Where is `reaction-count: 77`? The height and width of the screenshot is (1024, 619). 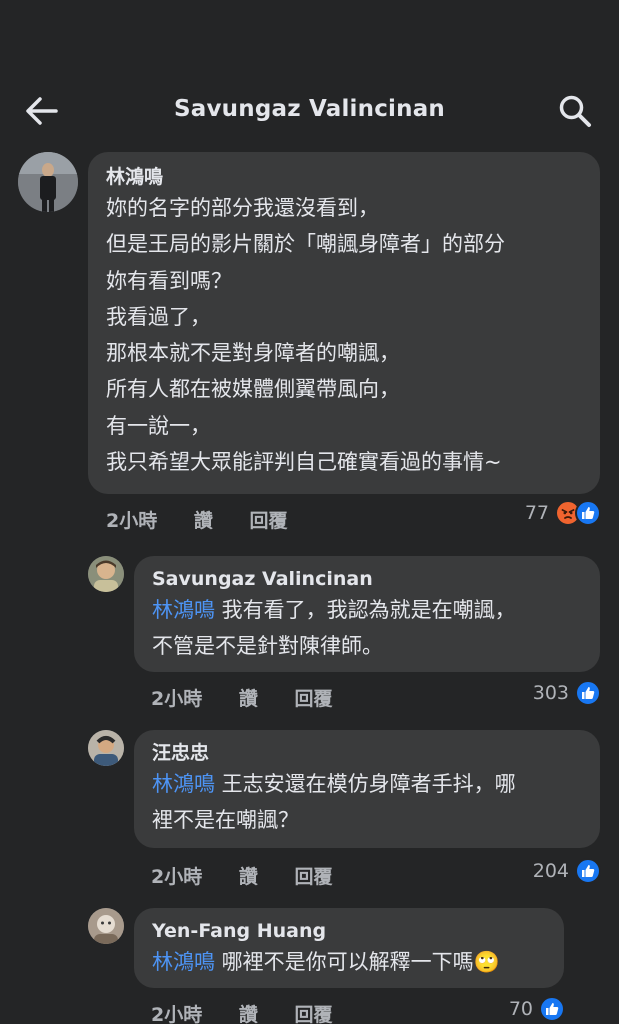 reaction-count: 77 is located at coordinates (536, 513).